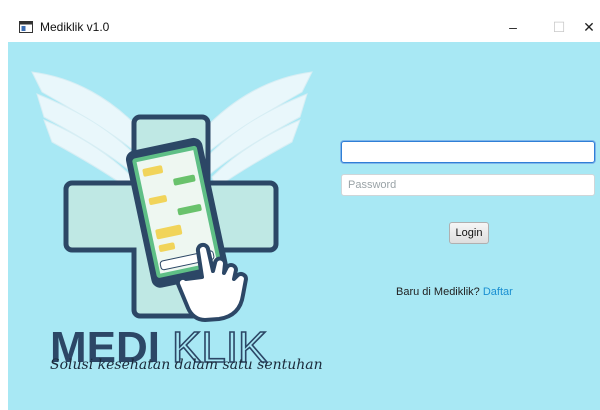 This screenshot has height=410, width=600. Describe the element at coordinates (438, 292) in the screenshot. I see `signup-prompt-text: Baru di Mediklik?` at that location.